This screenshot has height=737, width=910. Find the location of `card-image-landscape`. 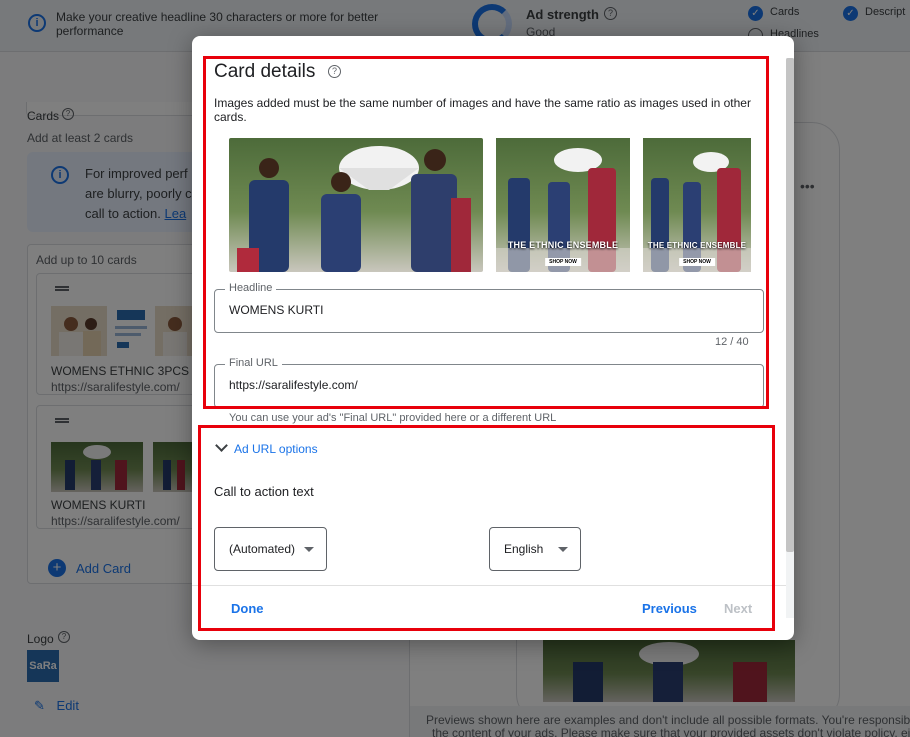

card-image-landscape is located at coordinates (356, 205).